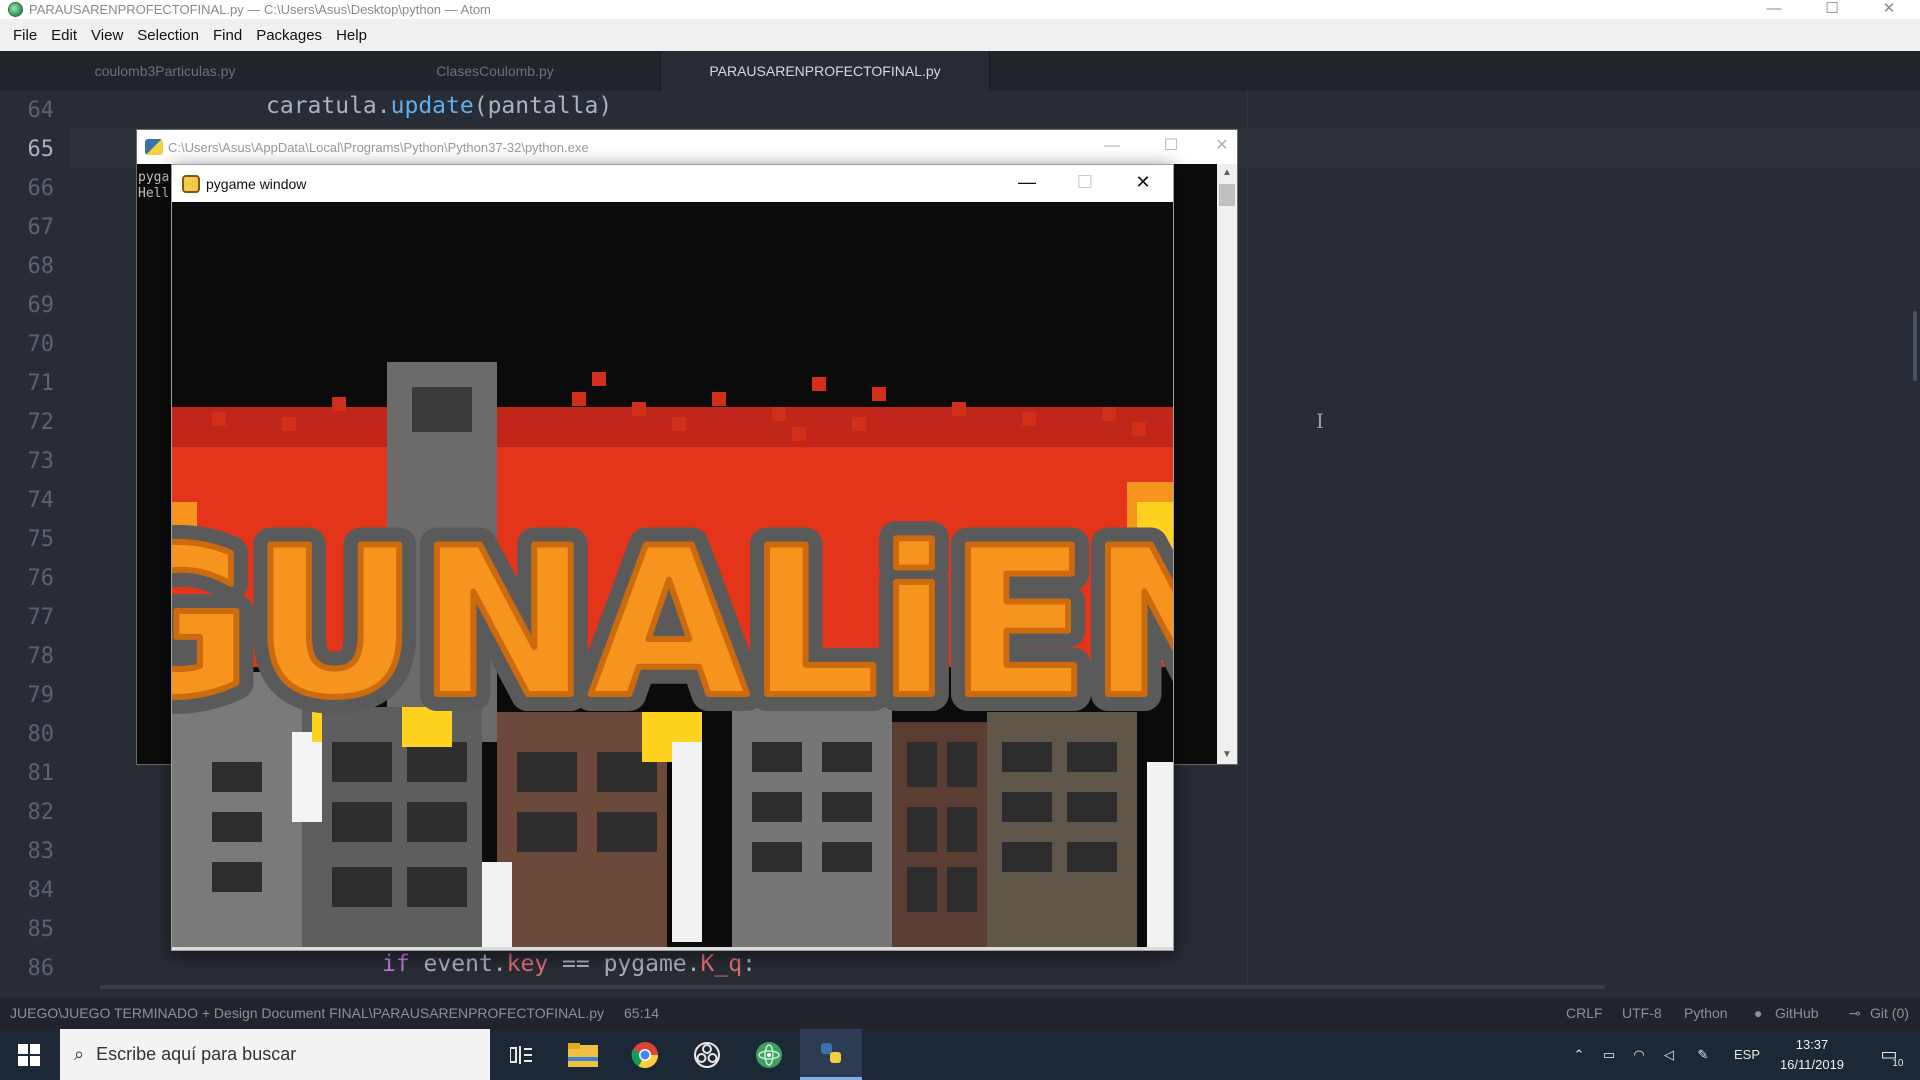 The width and height of the screenshot is (1920, 1080). Describe the element at coordinates (256, 183) in the screenshot. I see `pygame-window-title: pygame window` at that location.